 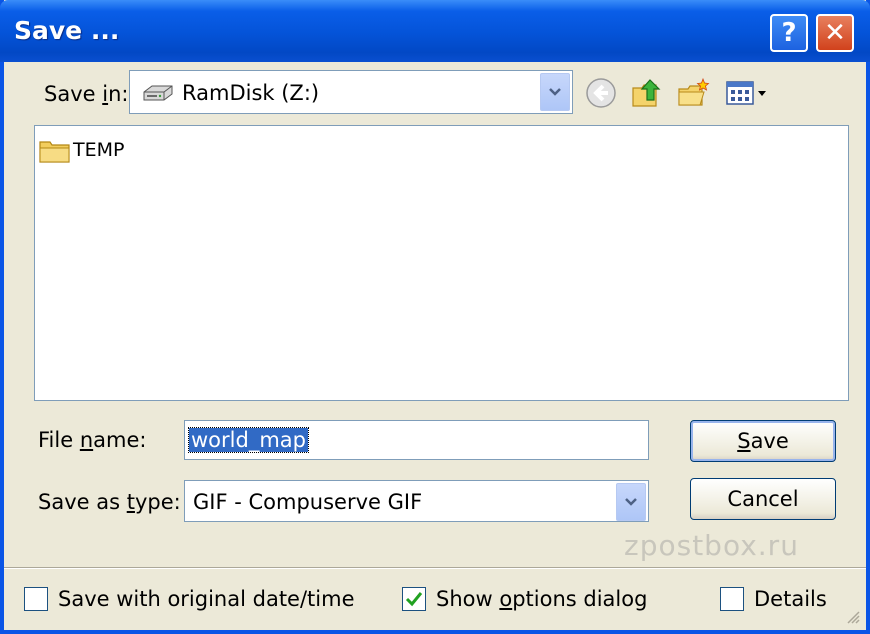 What do you see at coordinates (711, 545) in the screenshot?
I see `watermark: zpostbox.ru` at bounding box center [711, 545].